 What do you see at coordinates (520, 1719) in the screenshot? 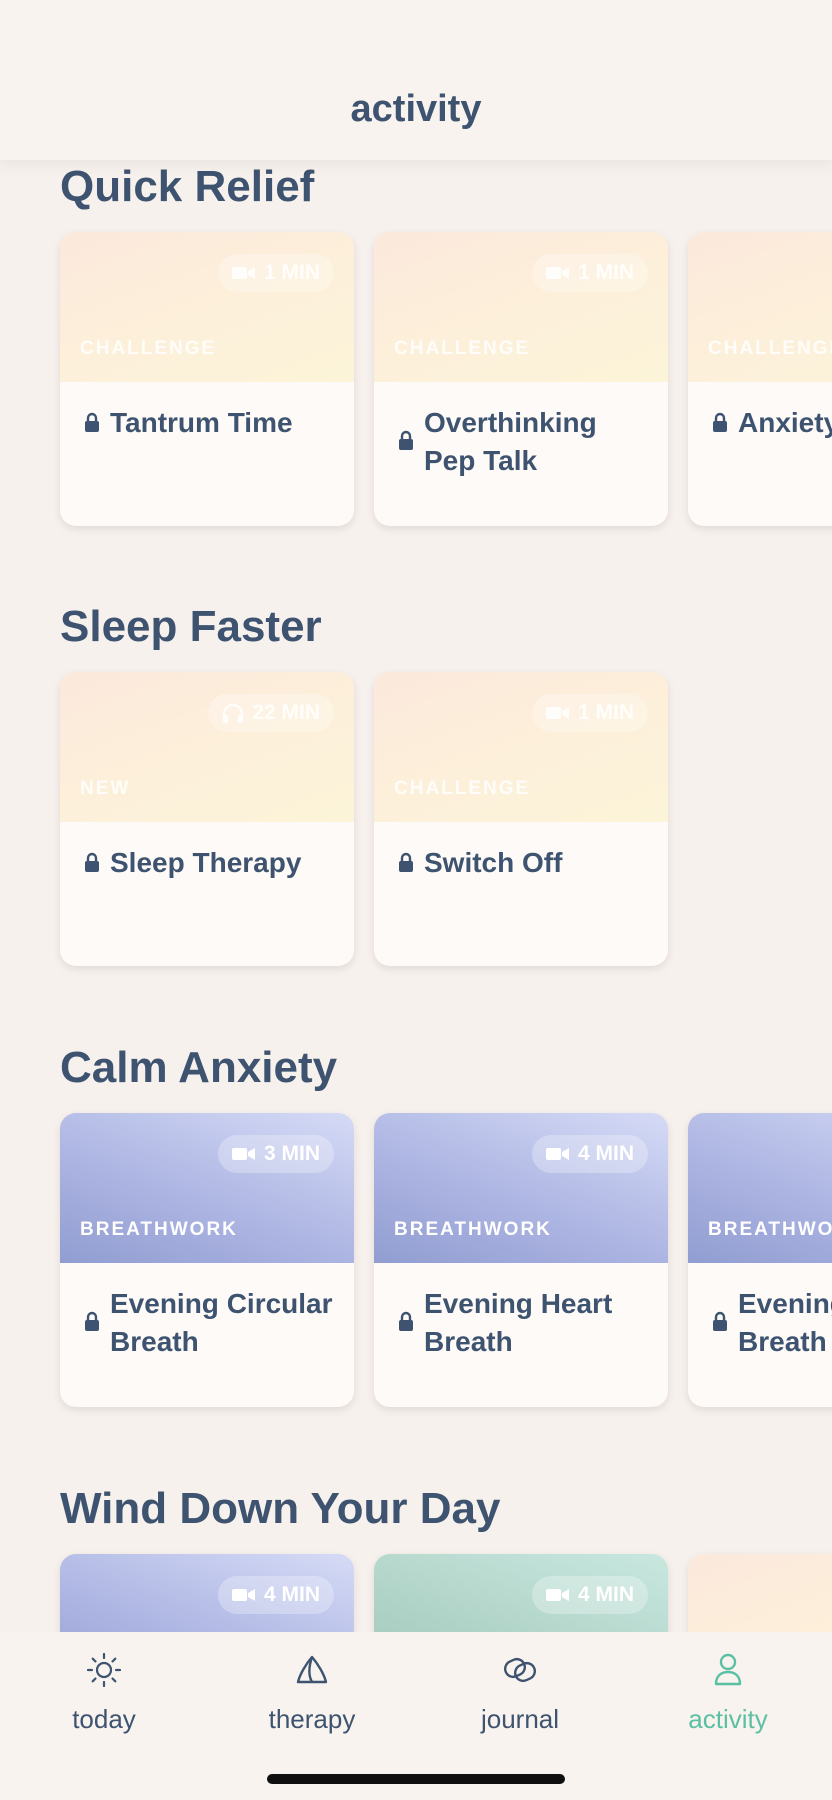
I see `tab-label: journal` at bounding box center [520, 1719].